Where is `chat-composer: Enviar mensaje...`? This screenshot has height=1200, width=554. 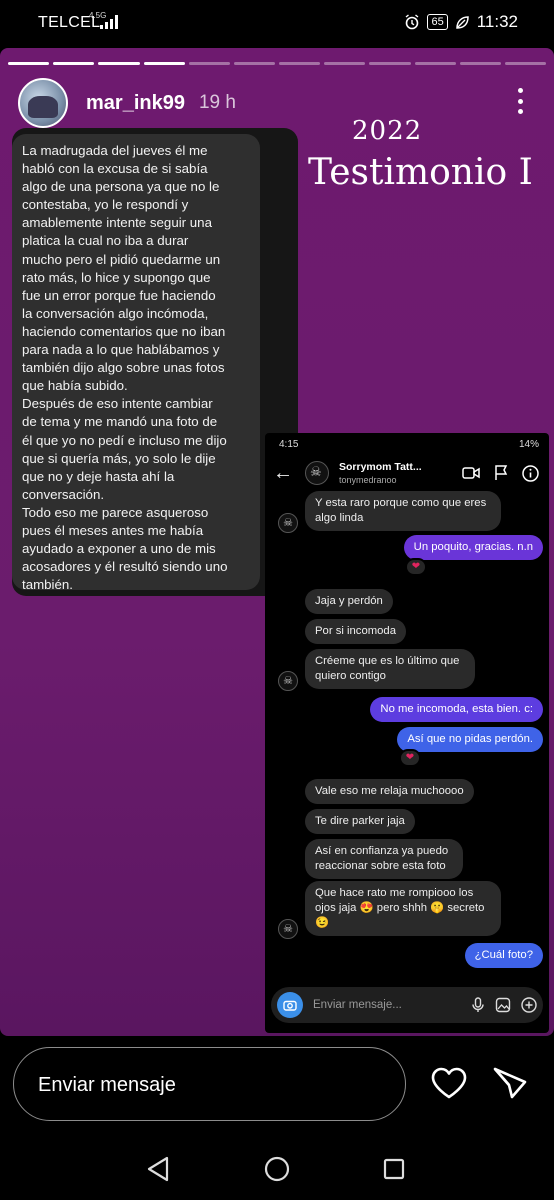 chat-composer: Enviar mensaje... is located at coordinates (407, 1005).